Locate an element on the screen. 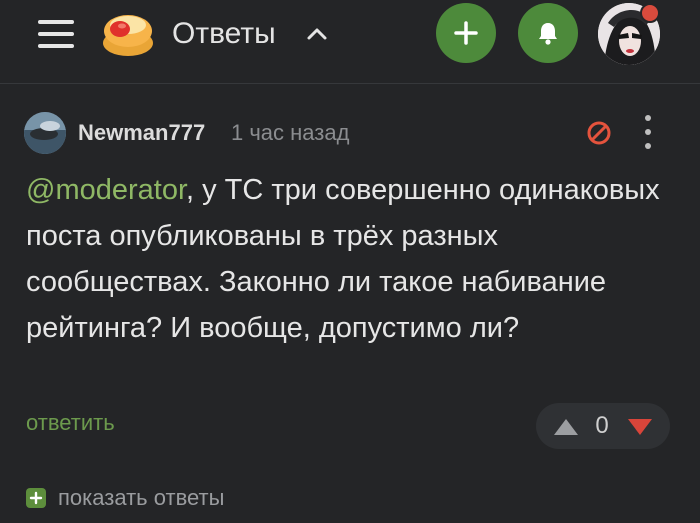 The height and width of the screenshot is (523, 700). hamburger-icon is located at coordinates (56, 34).